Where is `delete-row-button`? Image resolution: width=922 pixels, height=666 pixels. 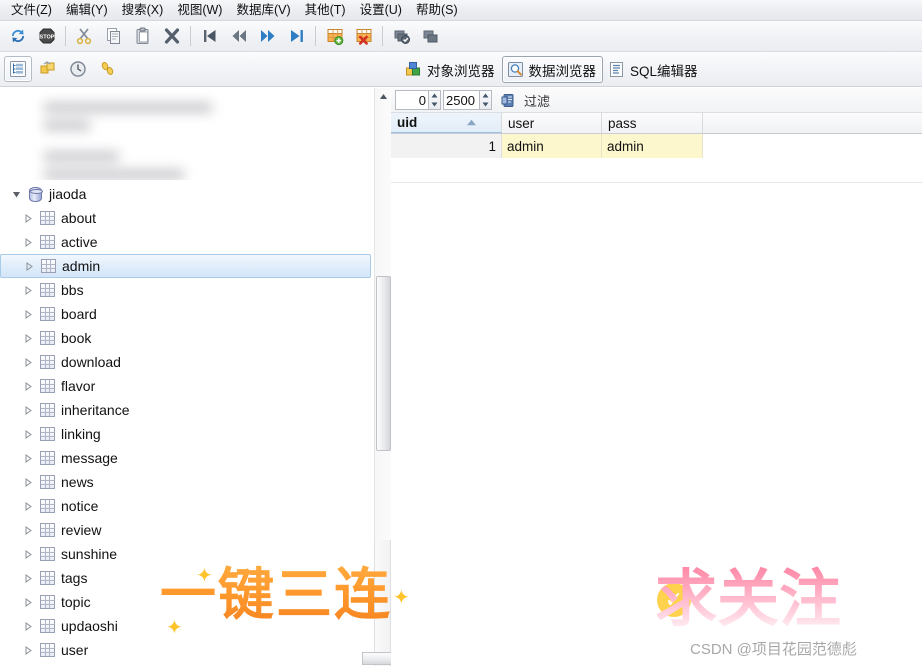
delete-row-button is located at coordinates (363, 36).